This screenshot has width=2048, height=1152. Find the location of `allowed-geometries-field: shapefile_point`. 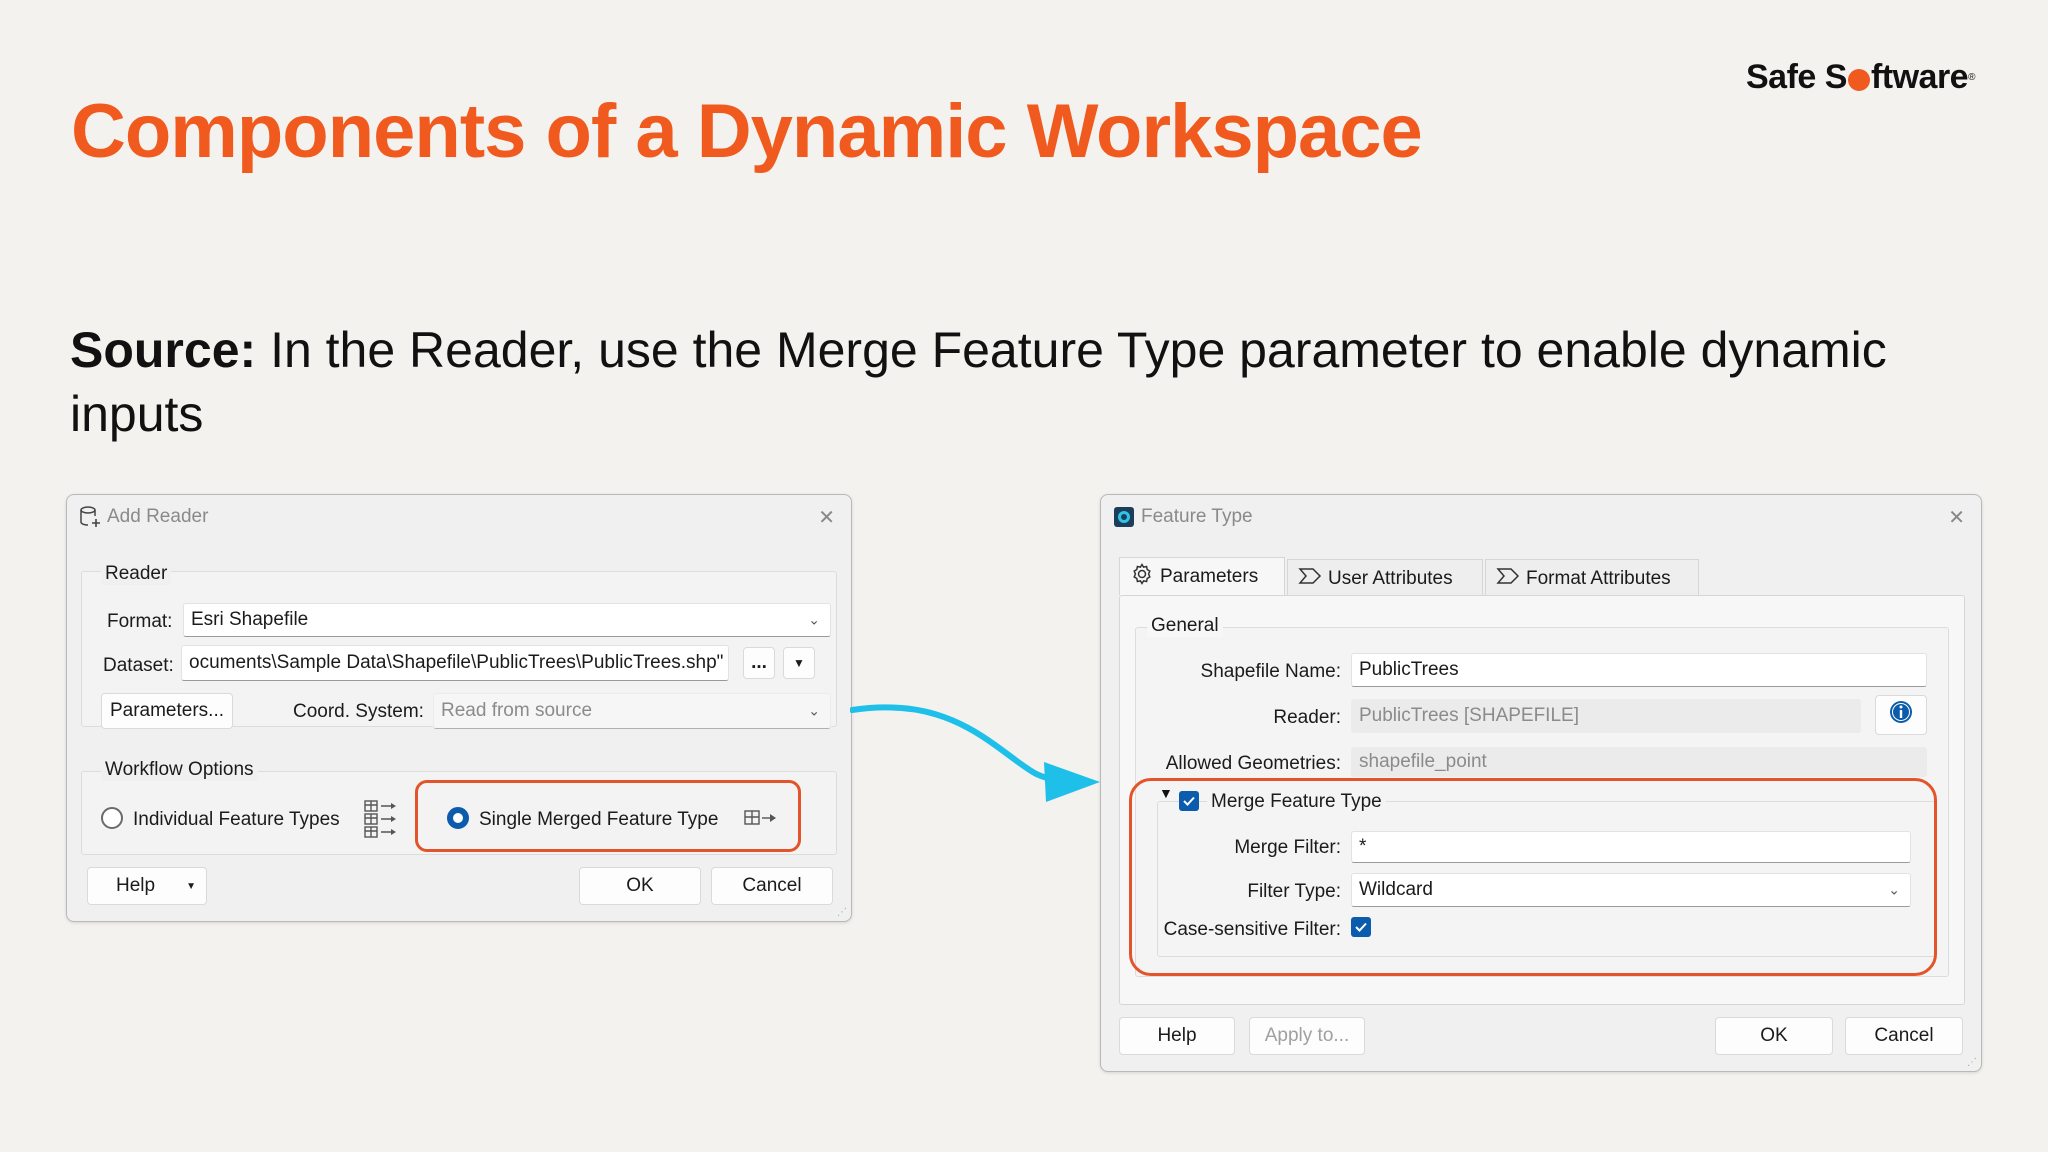

allowed-geometries-field: shapefile_point is located at coordinates (1639, 762).